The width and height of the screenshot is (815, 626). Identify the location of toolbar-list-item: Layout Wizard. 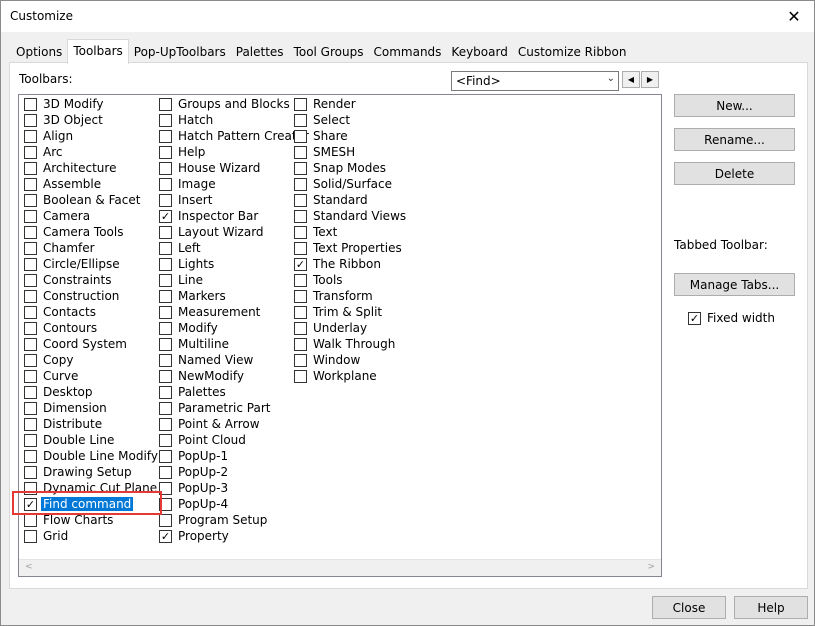
(233, 232).